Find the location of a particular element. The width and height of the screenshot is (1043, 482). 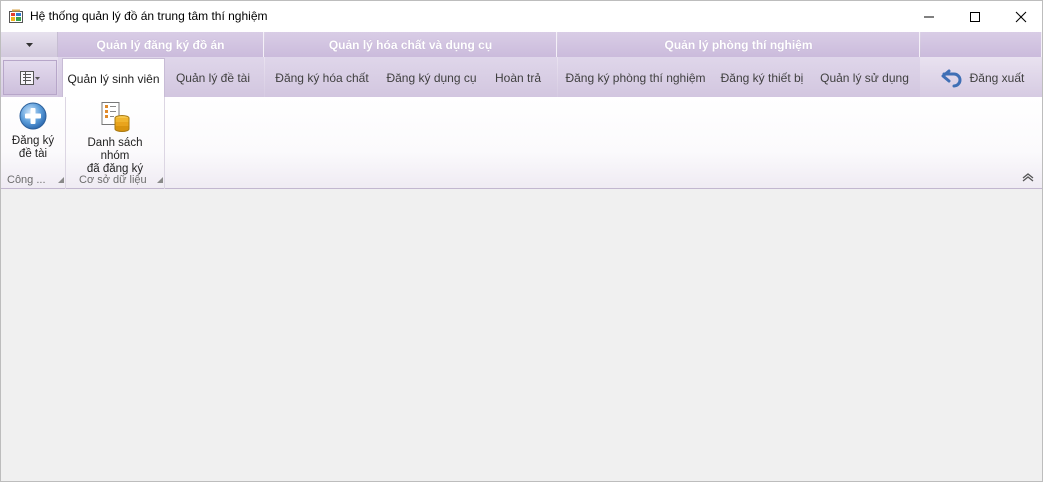

minimize-icon is located at coordinates (929, 16).